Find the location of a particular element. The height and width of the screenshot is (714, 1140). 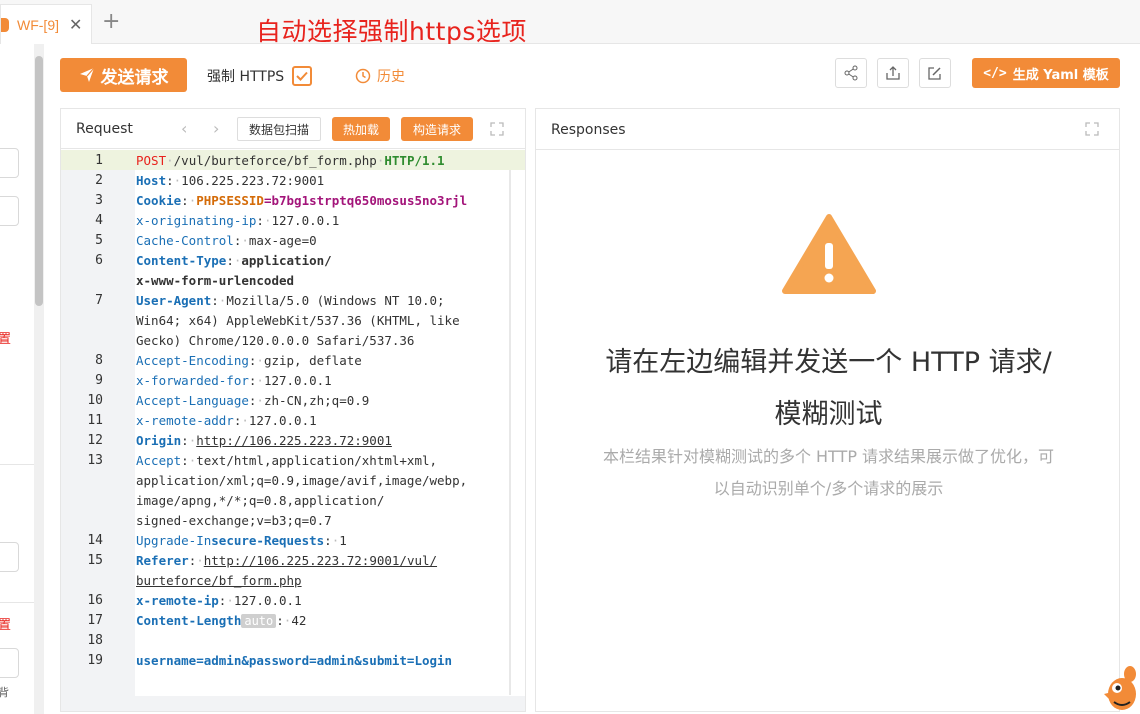

http-protocol: HTTP/1.1 is located at coordinates (414, 160).